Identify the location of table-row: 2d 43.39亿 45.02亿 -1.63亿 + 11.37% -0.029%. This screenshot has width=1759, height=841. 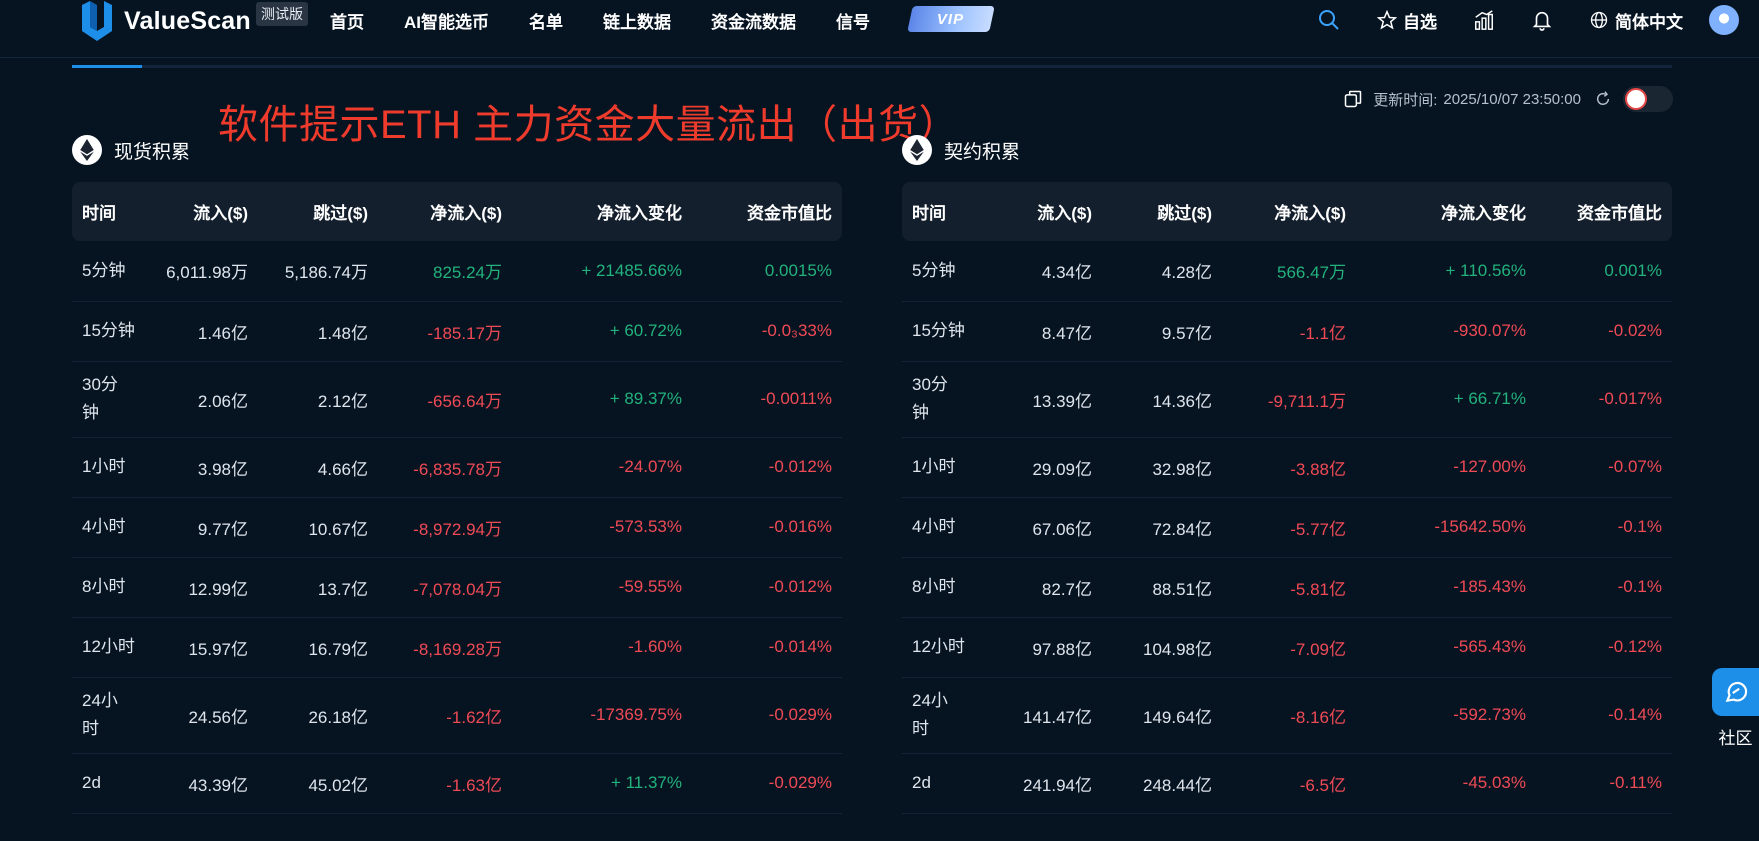
(457, 783).